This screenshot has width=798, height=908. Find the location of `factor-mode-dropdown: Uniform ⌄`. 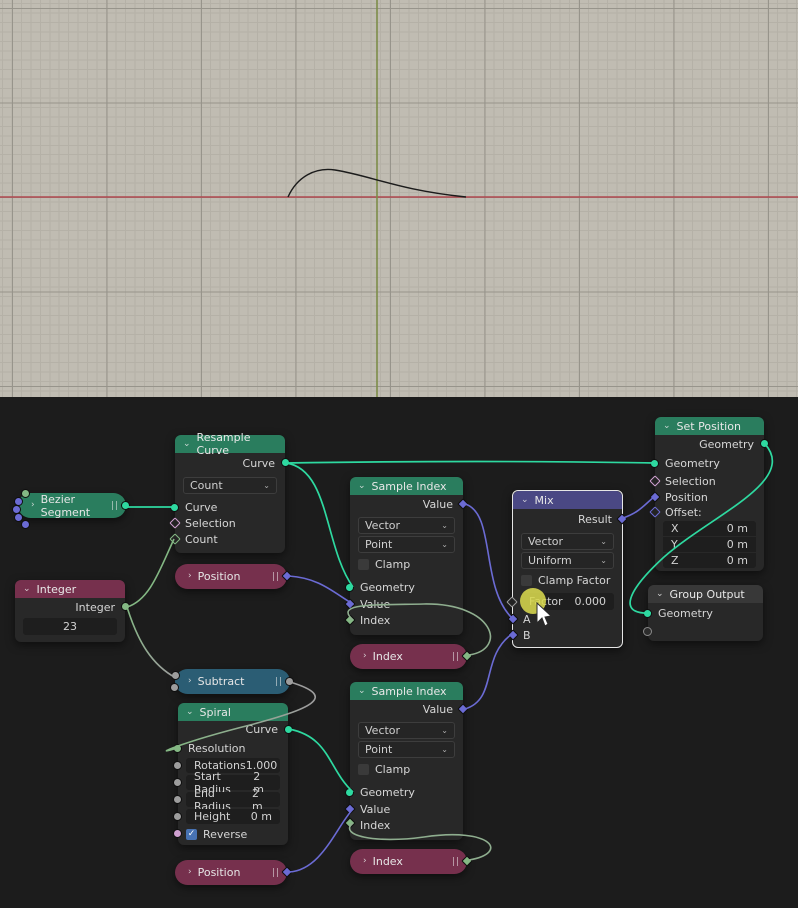

factor-mode-dropdown: Uniform ⌄ is located at coordinates (567, 560).